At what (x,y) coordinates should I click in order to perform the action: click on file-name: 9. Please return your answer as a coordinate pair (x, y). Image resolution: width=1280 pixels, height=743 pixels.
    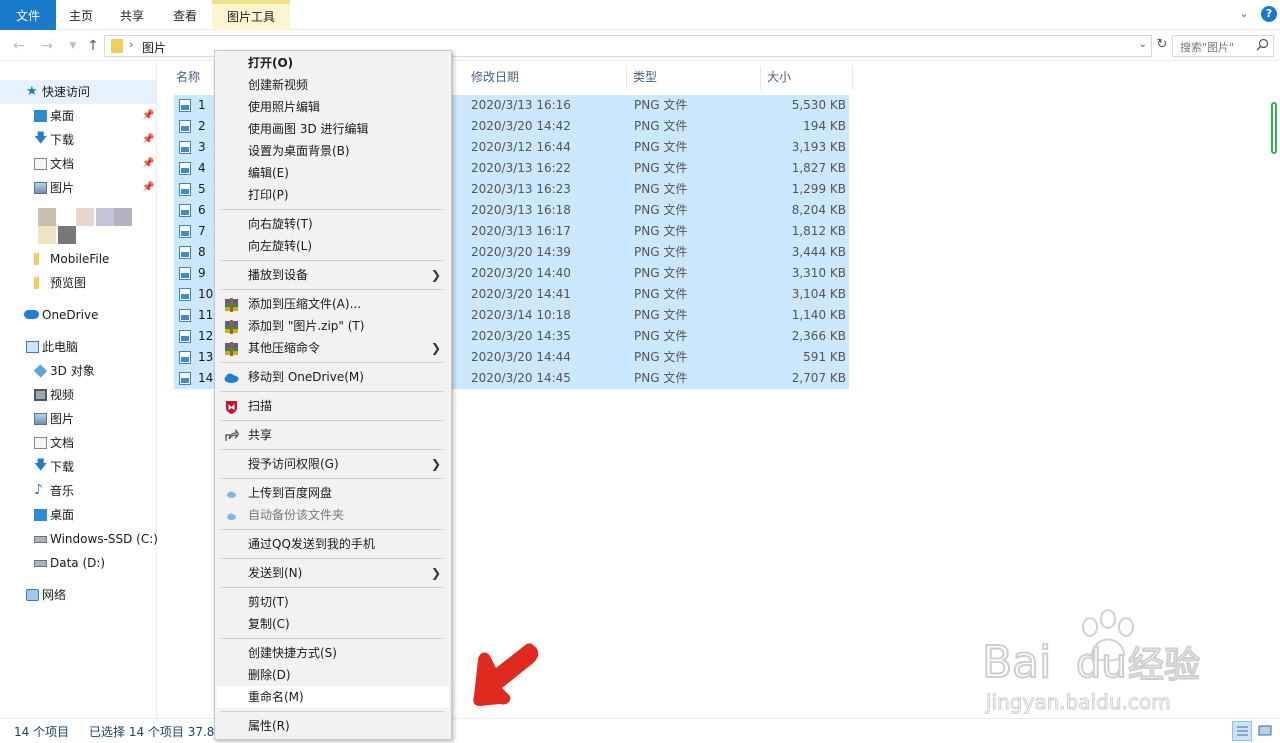
    Looking at the image, I should click on (202, 273).